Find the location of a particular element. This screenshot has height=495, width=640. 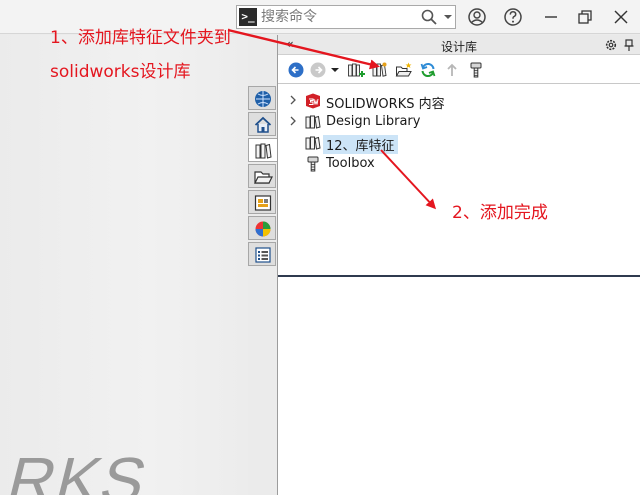

gear-icon is located at coordinates (611, 45).